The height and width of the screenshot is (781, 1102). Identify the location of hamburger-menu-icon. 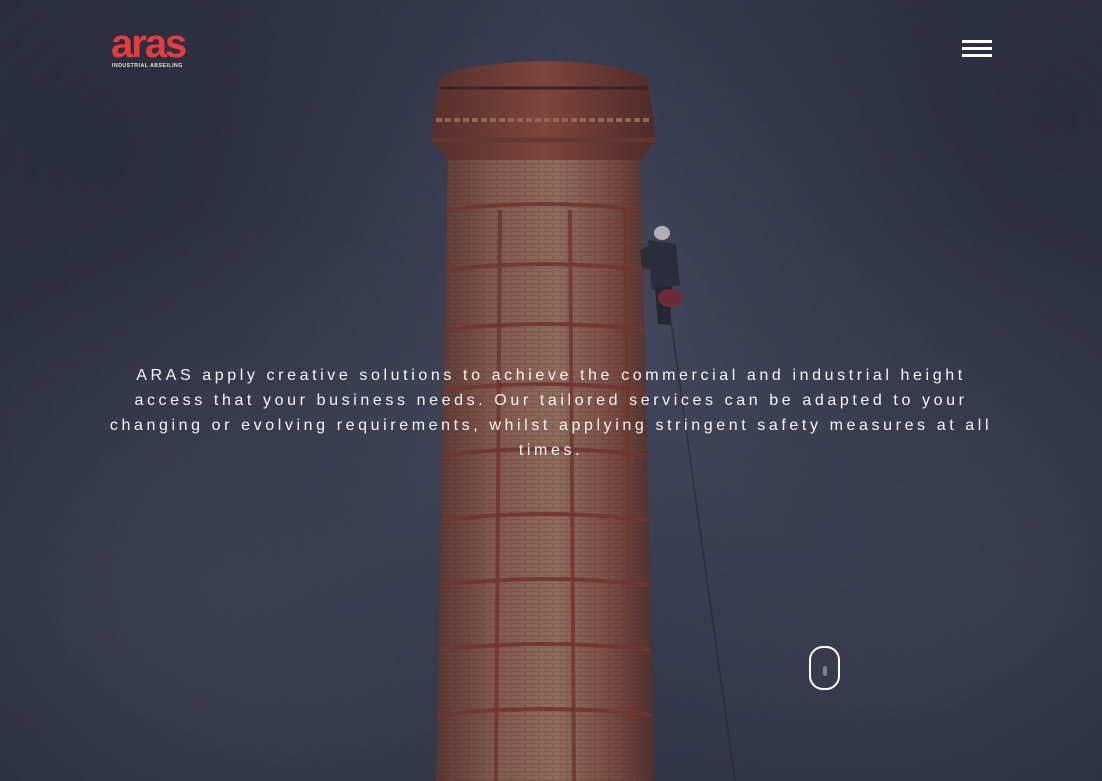
(977, 50).